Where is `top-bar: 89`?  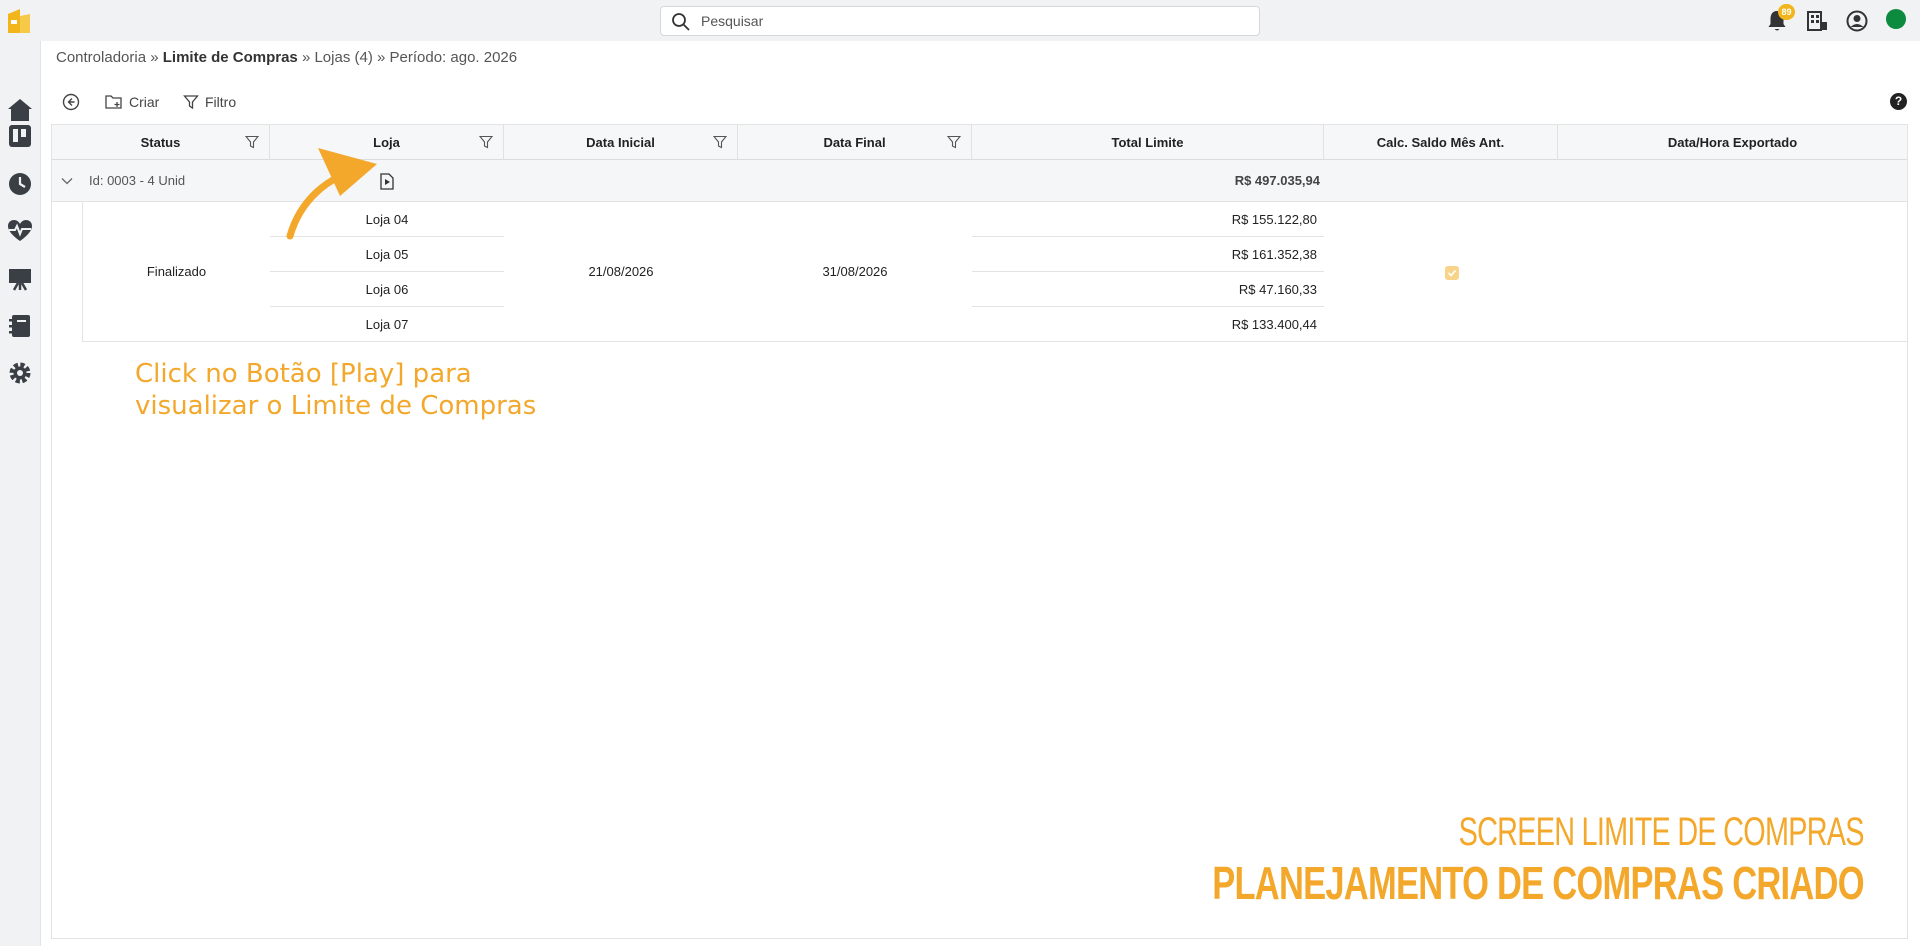
top-bar: 89 is located at coordinates (960, 20).